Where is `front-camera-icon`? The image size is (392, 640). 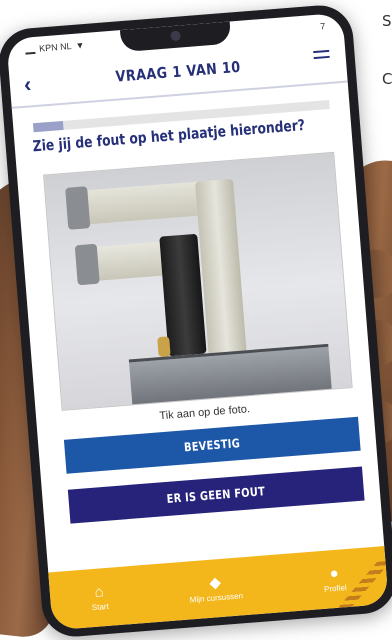
front-camera-icon is located at coordinates (175, 36).